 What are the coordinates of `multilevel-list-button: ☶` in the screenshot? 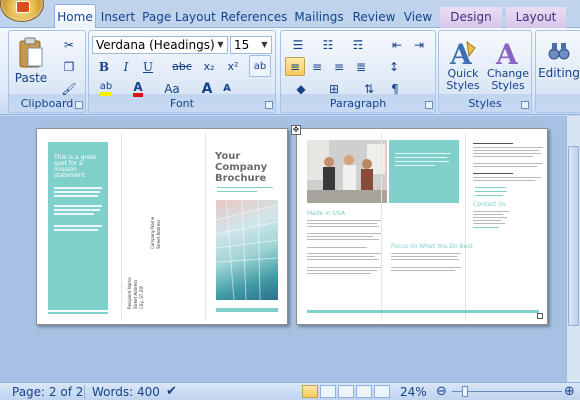 It's located at (358, 44).